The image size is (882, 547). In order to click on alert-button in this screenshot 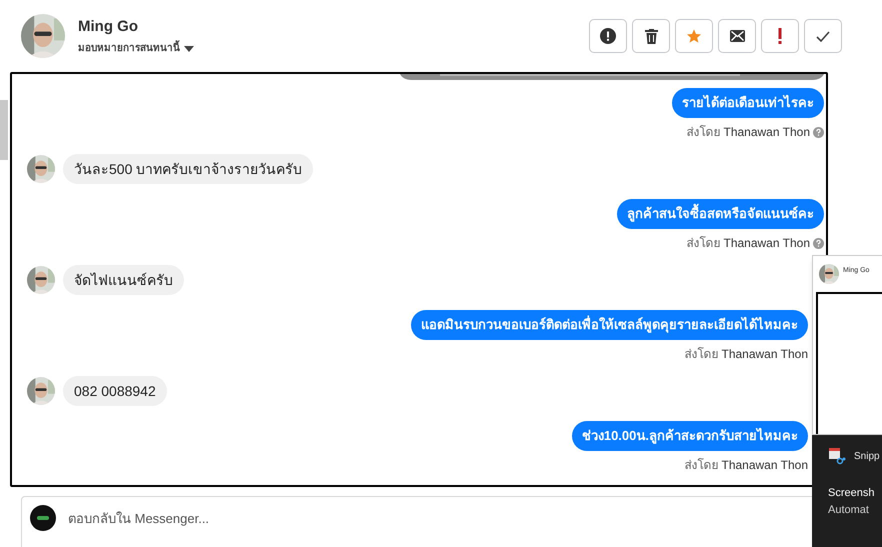, I will do `click(608, 36)`.